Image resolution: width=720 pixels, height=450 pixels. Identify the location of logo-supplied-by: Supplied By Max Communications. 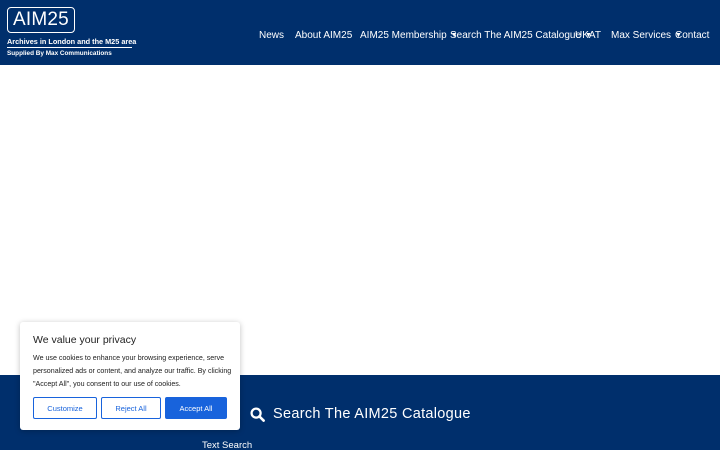
(59, 53).